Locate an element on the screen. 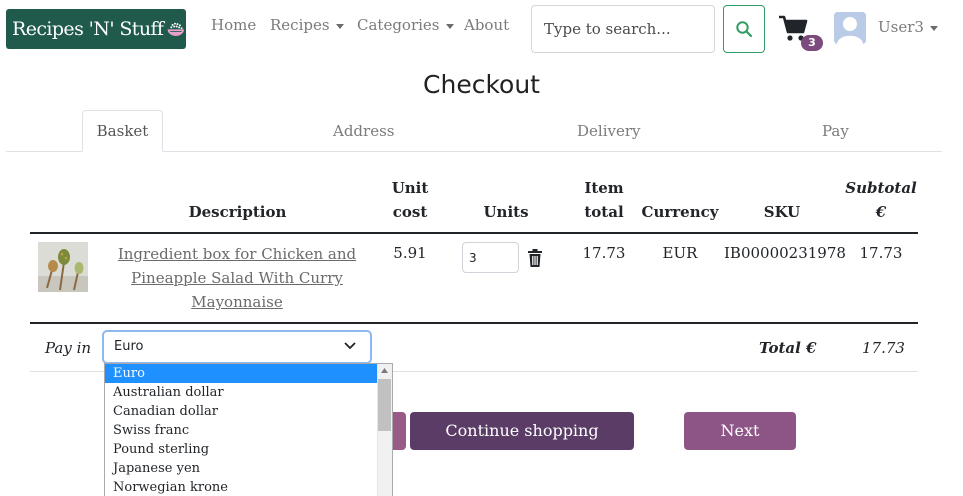 This screenshot has height=496, width=963. scroll-up-arrow-icon is located at coordinates (384, 370).